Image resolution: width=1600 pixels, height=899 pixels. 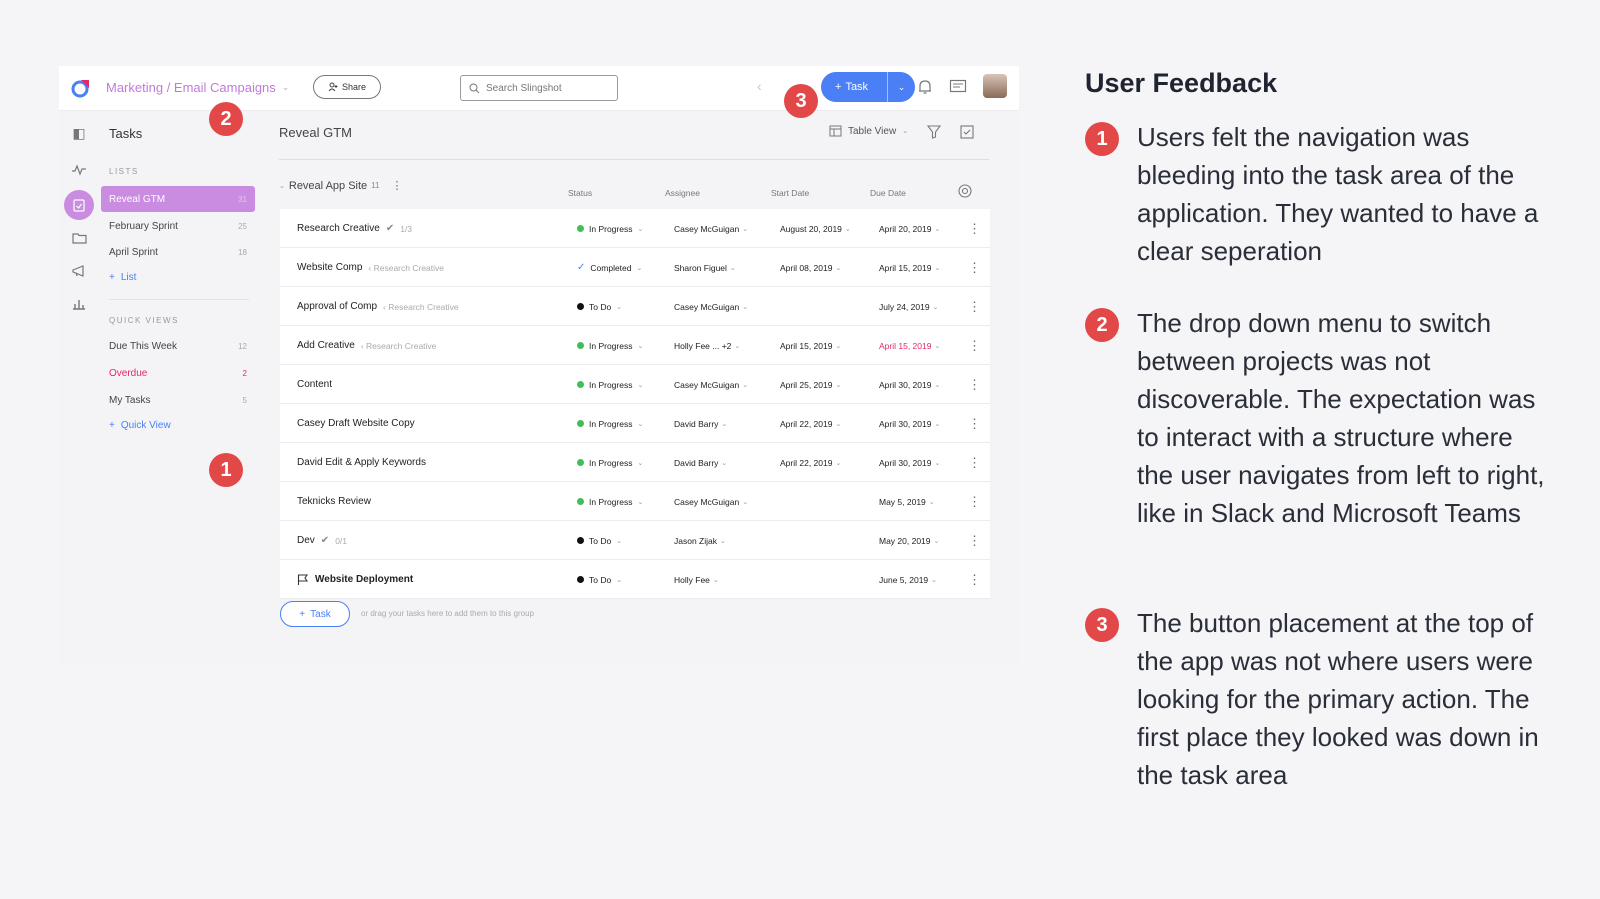 What do you see at coordinates (810, 384) in the screenshot?
I see `start-date-picker: April 25, 2019 ⌄` at bounding box center [810, 384].